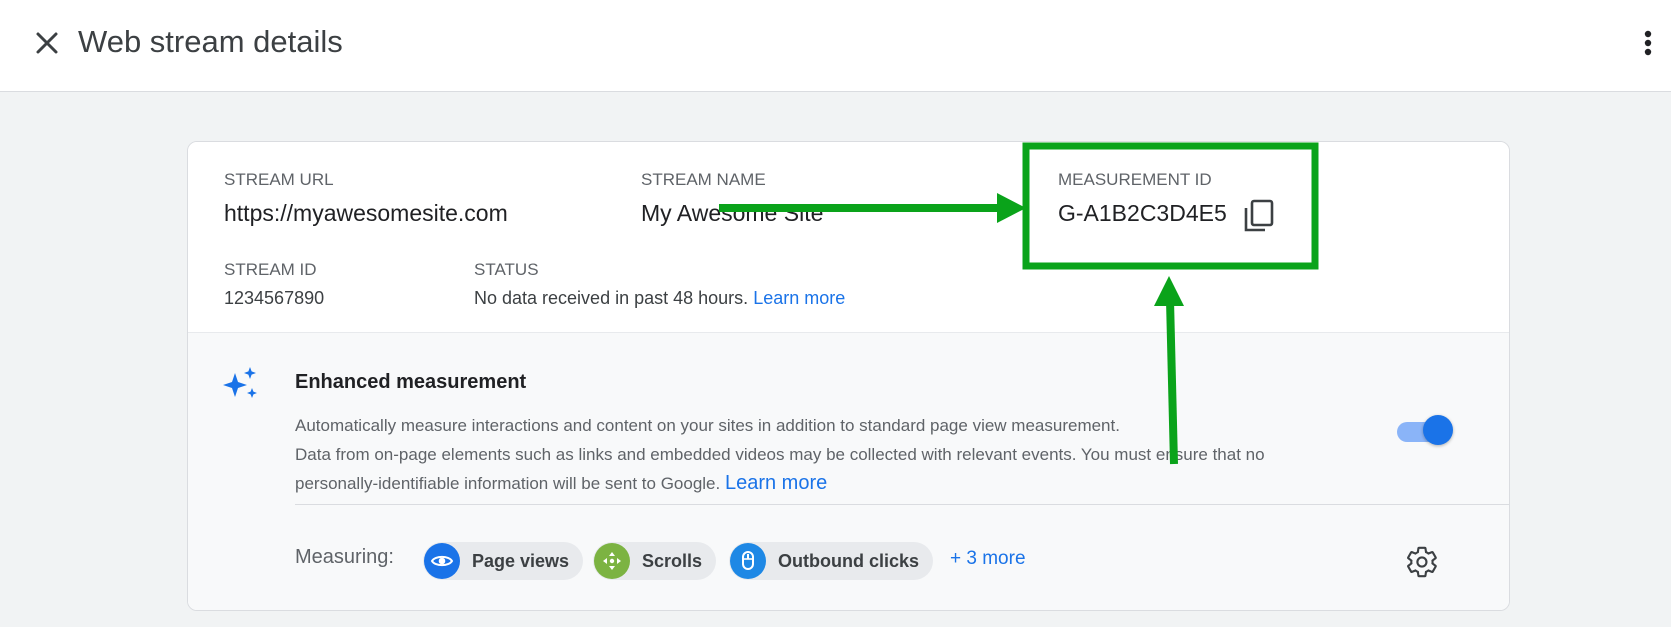 The height and width of the screenshot is (627, 1671). Describe the element at coordinates (672, 560) in the screenshot. I see `chip-label: Scrolls` at that location.